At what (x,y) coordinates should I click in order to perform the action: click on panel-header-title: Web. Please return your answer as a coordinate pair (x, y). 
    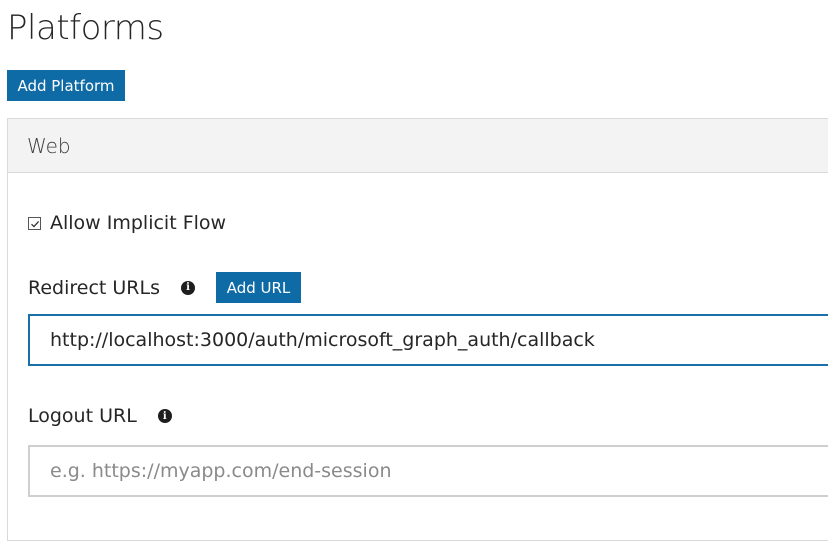
    Looking at the image, I should click on (49, 145).